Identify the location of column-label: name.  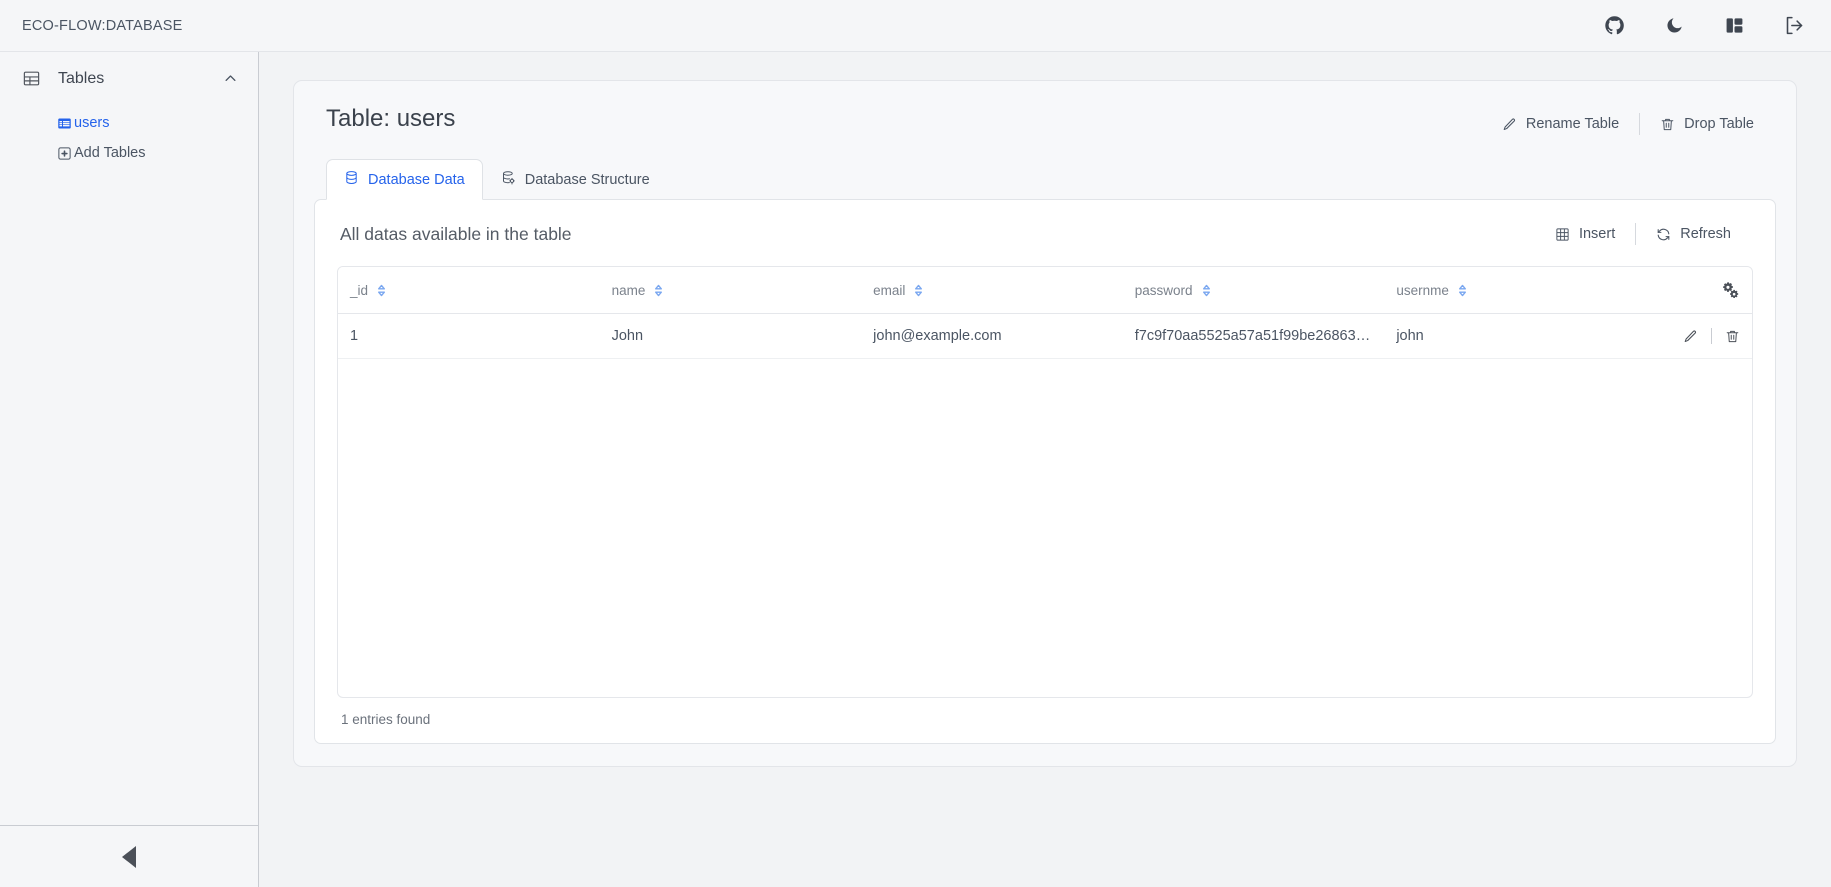
(628, 290).